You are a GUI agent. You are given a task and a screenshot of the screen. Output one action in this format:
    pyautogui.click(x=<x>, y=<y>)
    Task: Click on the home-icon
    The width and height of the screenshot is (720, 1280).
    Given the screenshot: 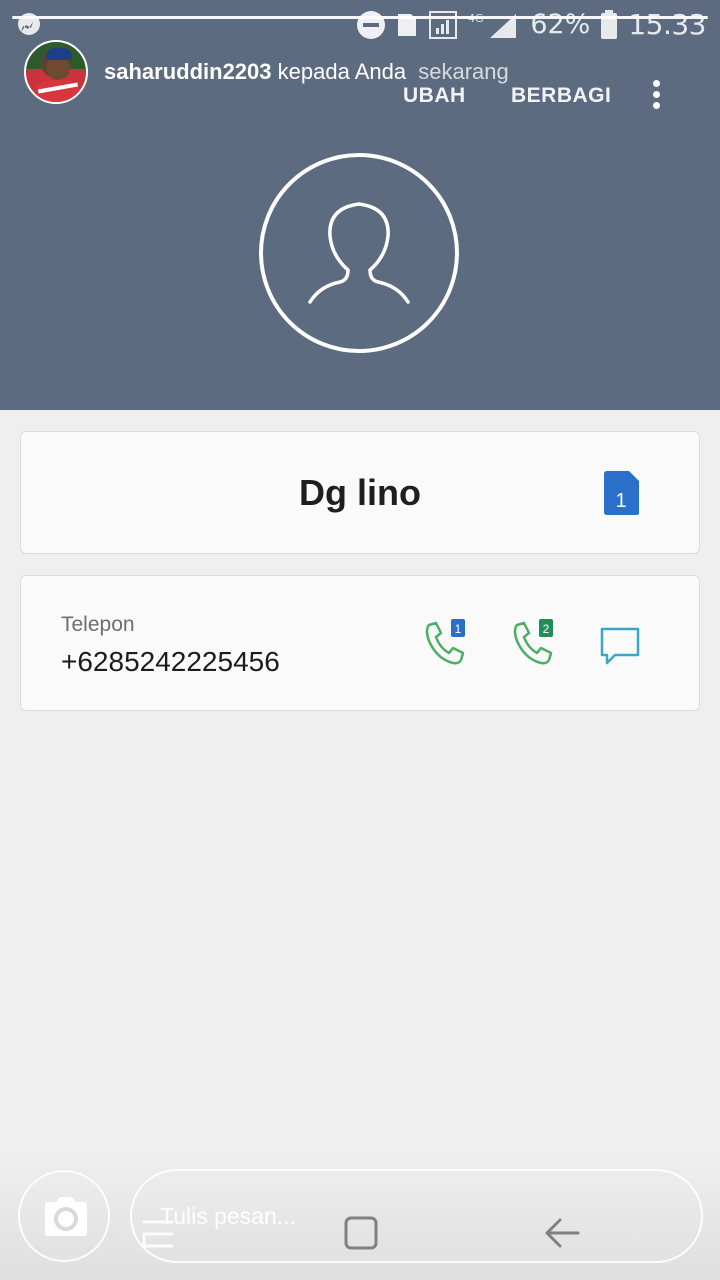 What is the action you would take?
    pyautogui.click(x=361, y=1233)
    